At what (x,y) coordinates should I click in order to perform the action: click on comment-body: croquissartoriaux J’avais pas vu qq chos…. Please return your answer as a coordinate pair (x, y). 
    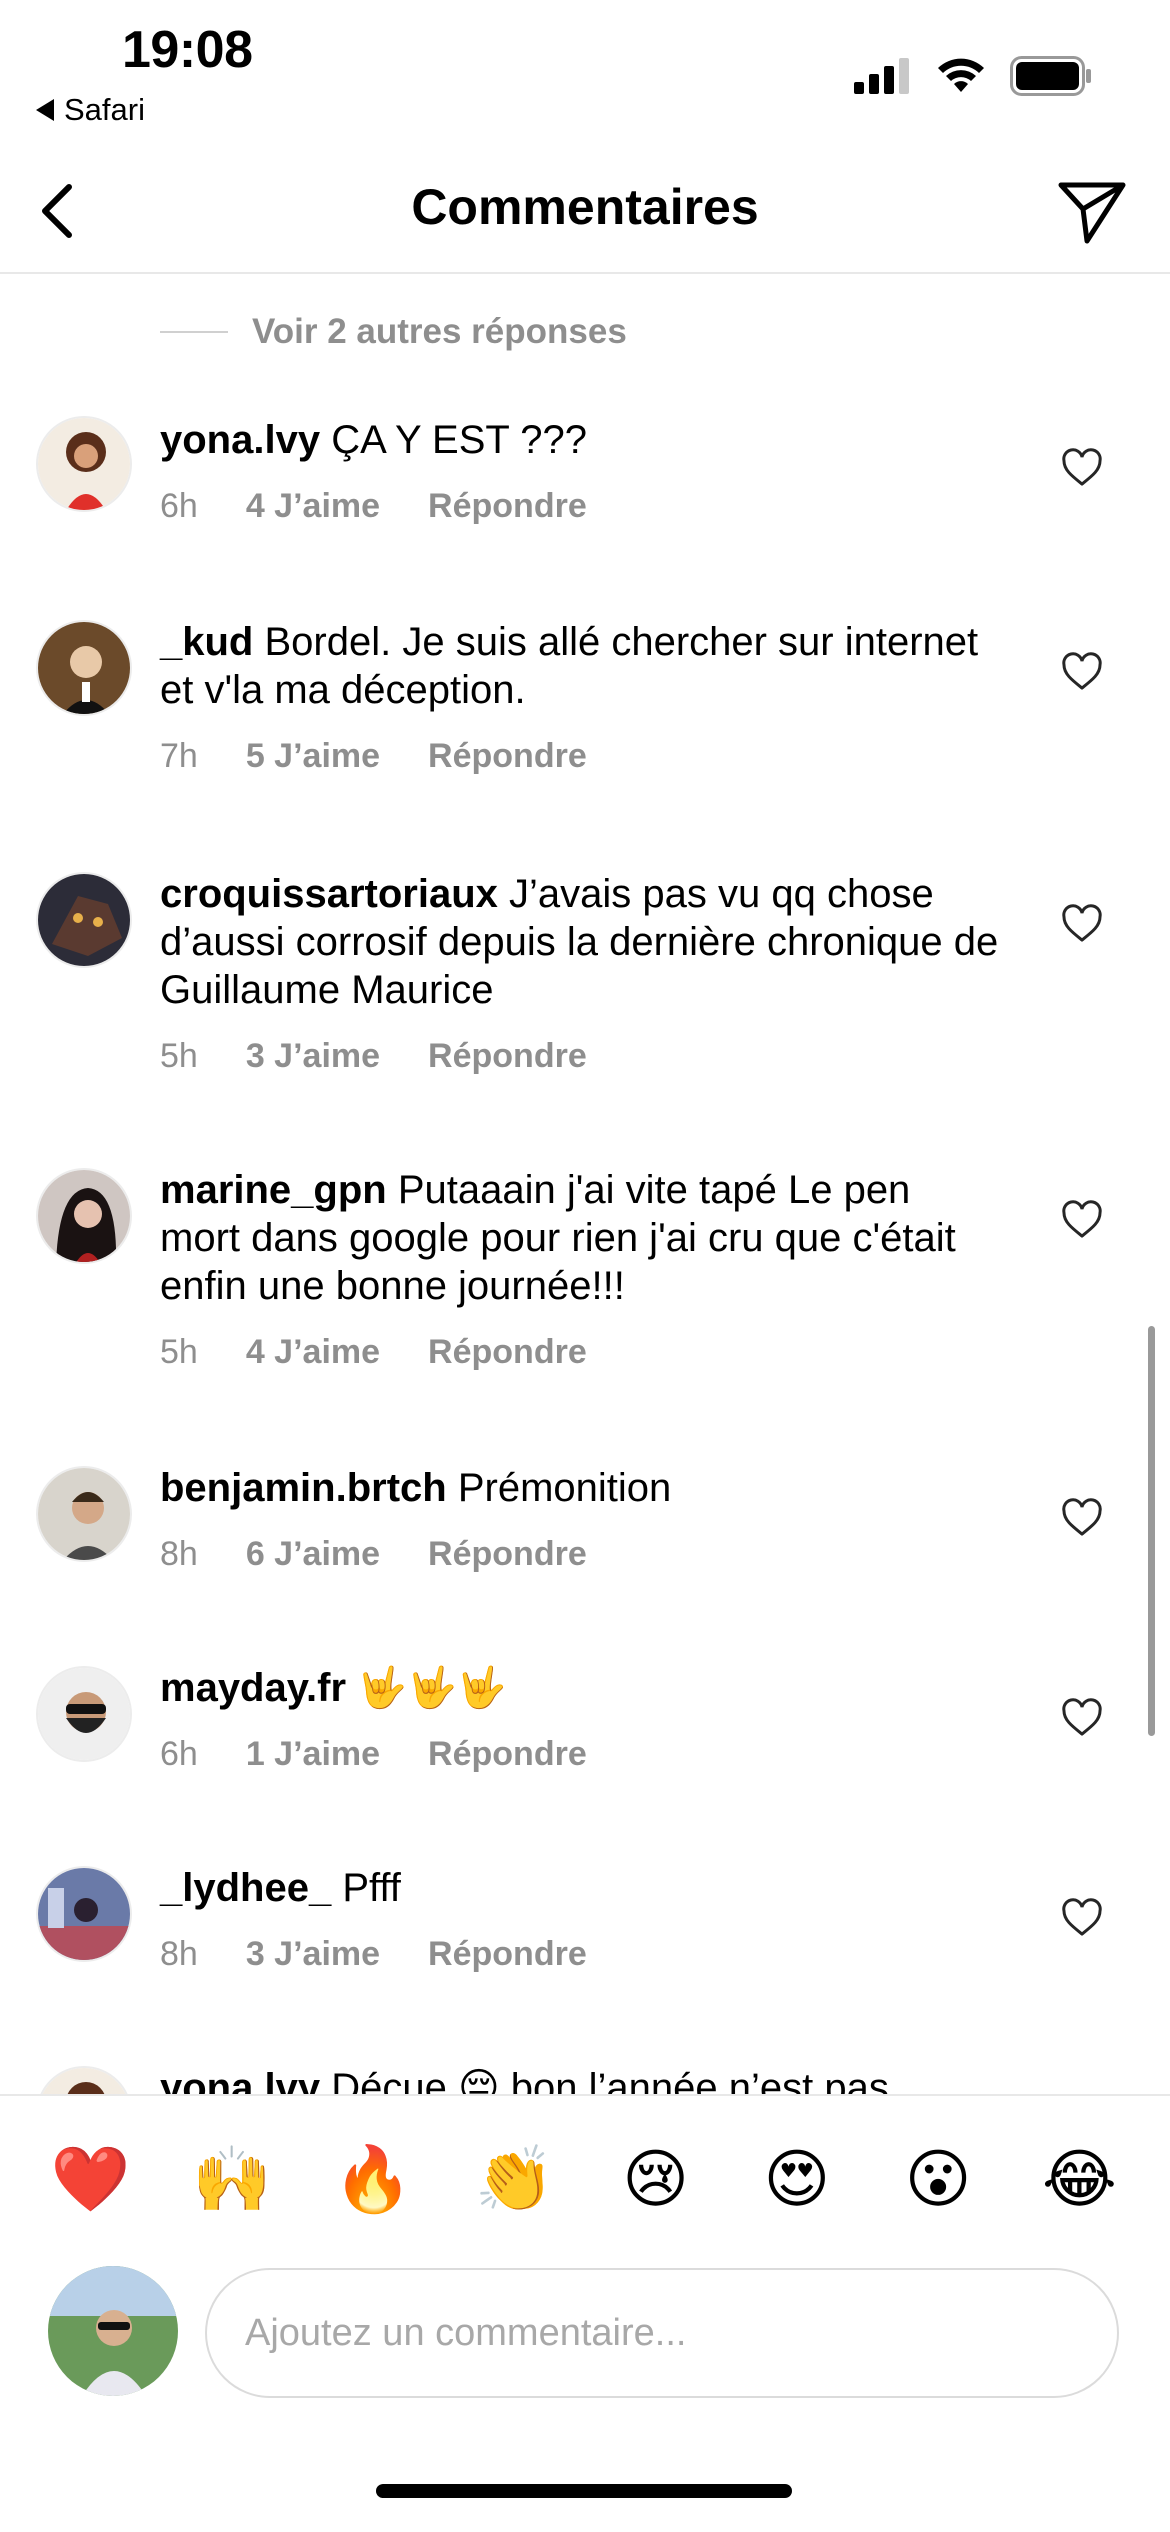
    Looking at the image, I should click on (580, 975).